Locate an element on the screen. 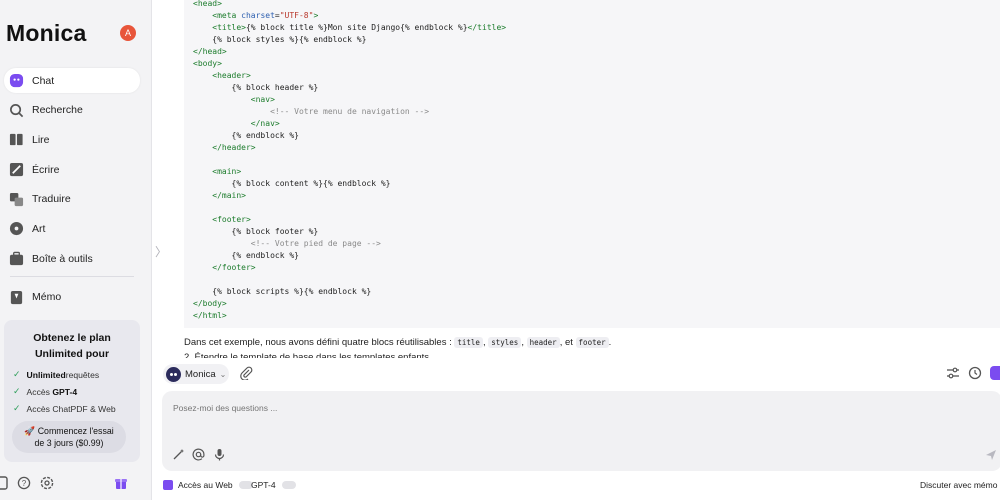 Image resolution: width=1000 pixels, height=500 pixels. code-line: {% block header %} is located at coordinates (256, 88).